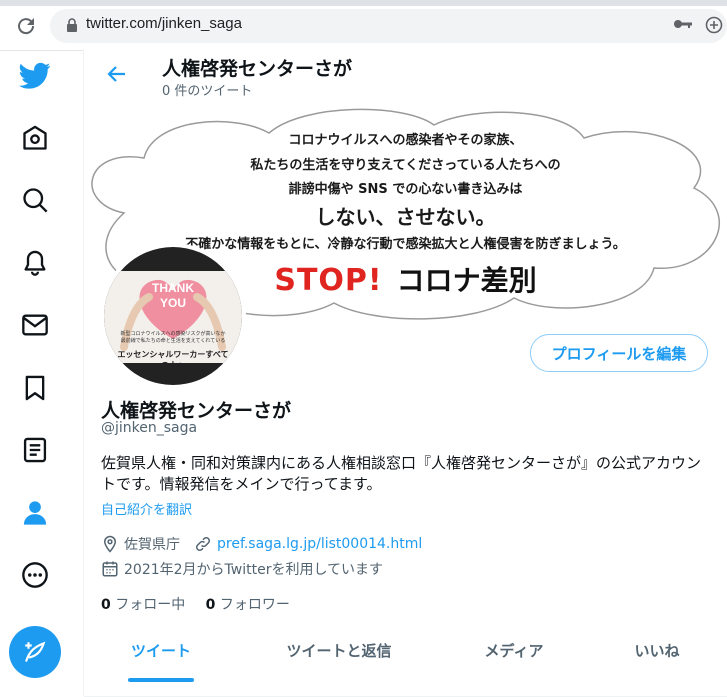 The width and height of the screenshot is (727, 697). I want to click on explore-search-icon, so click(35, 200).